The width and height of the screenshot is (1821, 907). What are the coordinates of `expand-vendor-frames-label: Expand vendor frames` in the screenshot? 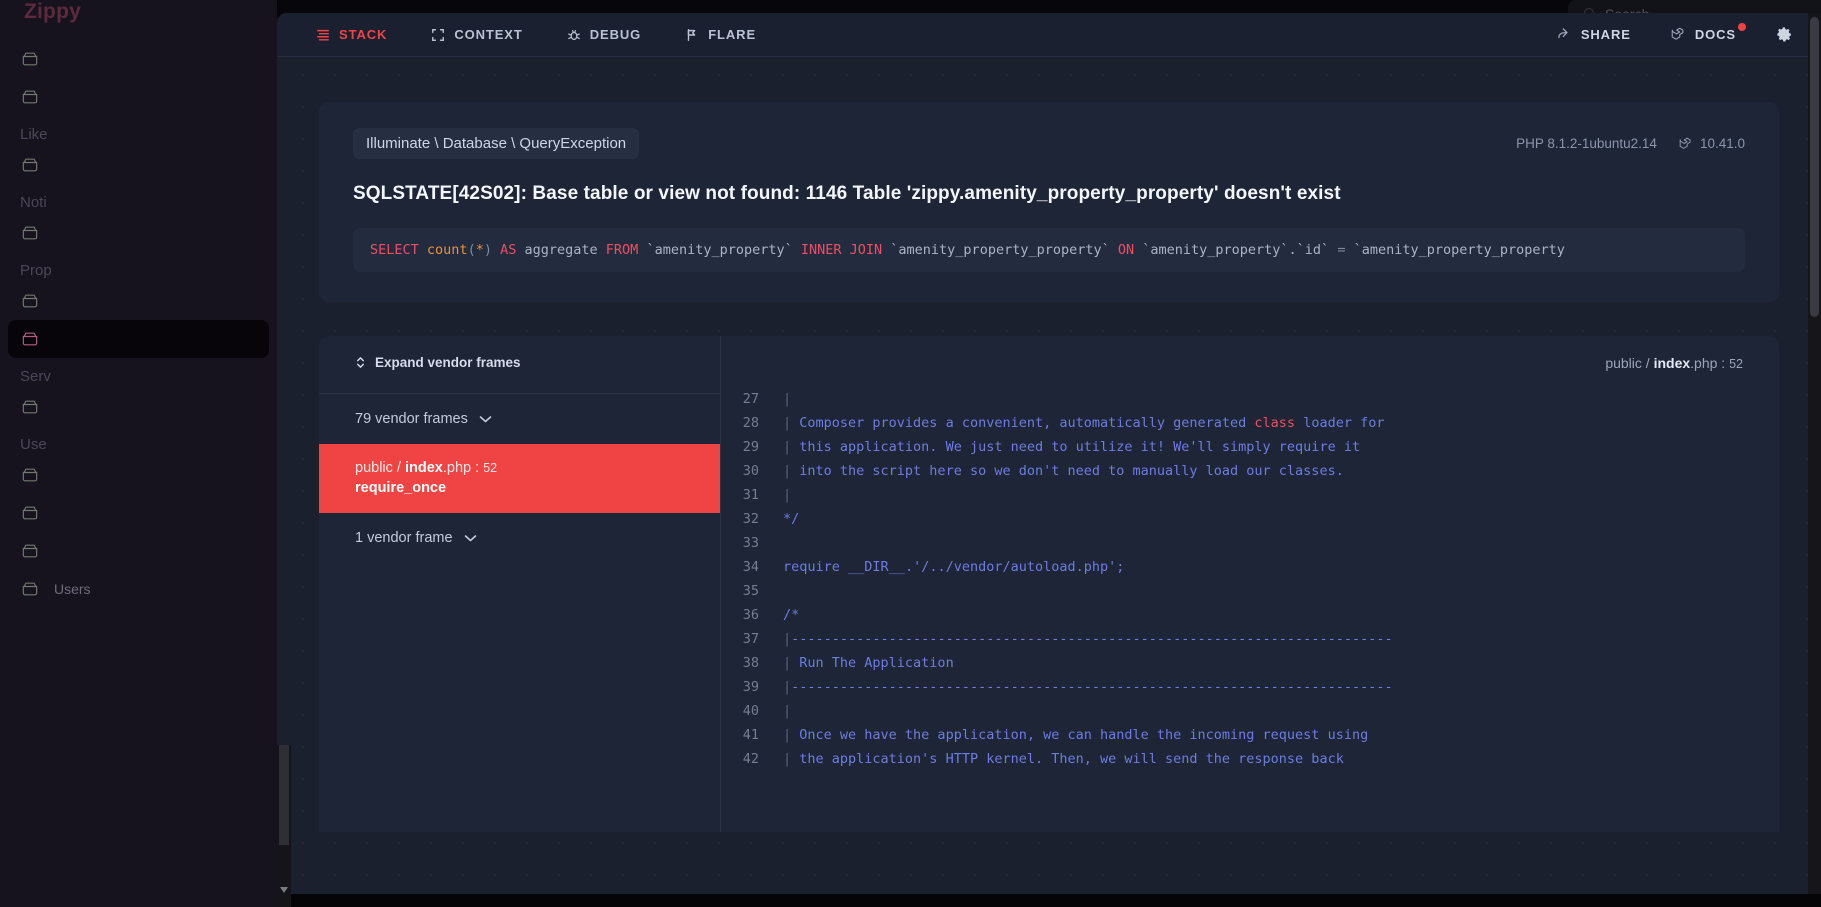 It's located at (448, 362).